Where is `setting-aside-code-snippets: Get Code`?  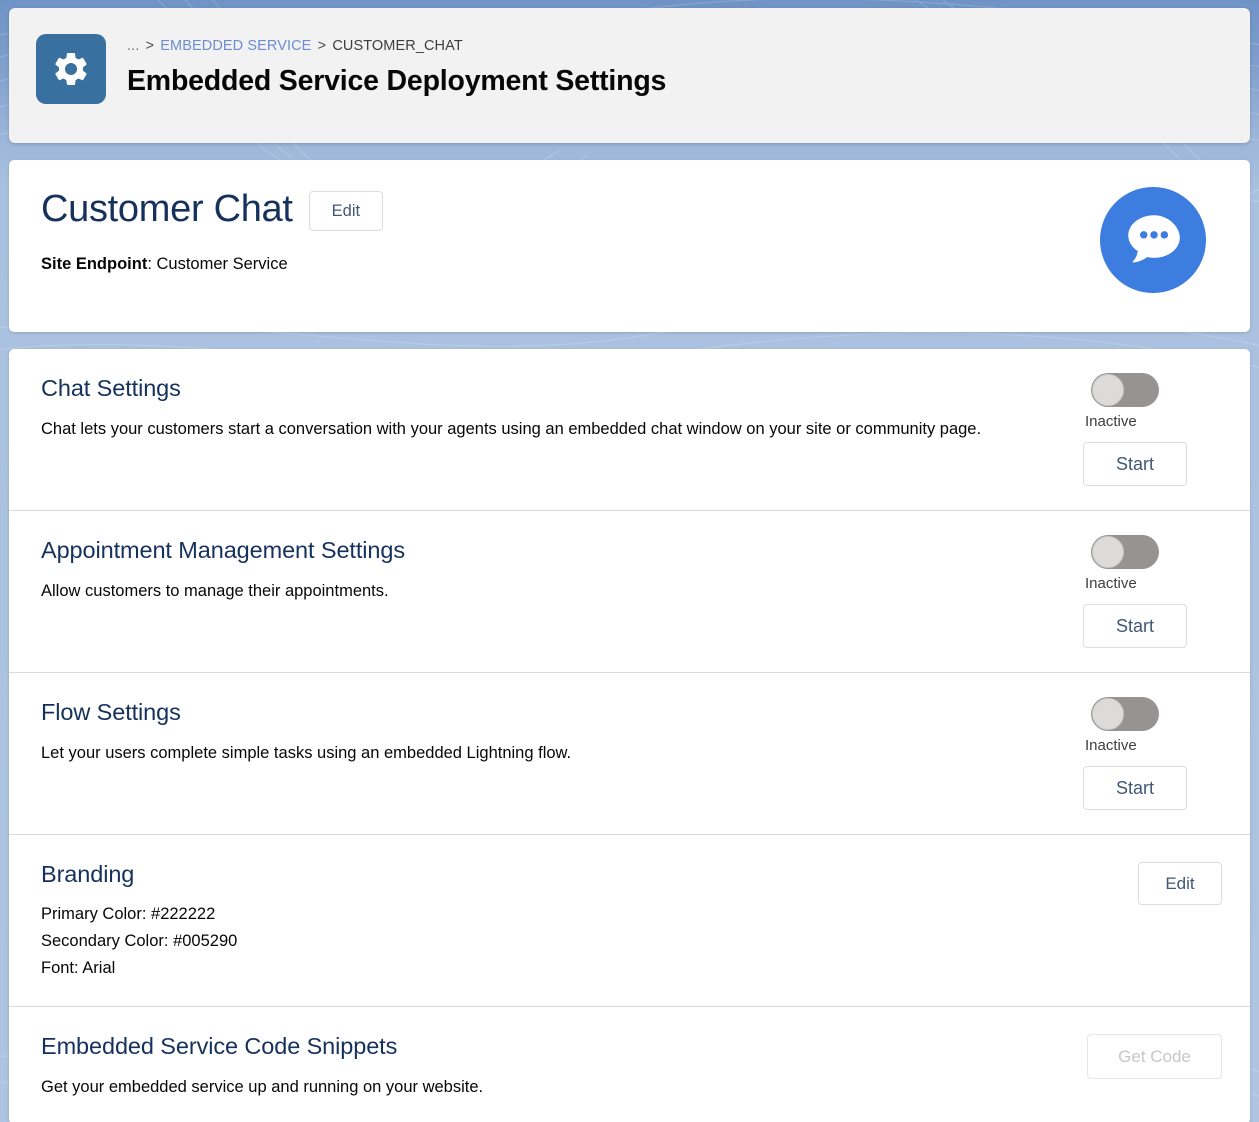 setting-aside-code-snippets: Get Code is located at coordinates (1134, 1065).